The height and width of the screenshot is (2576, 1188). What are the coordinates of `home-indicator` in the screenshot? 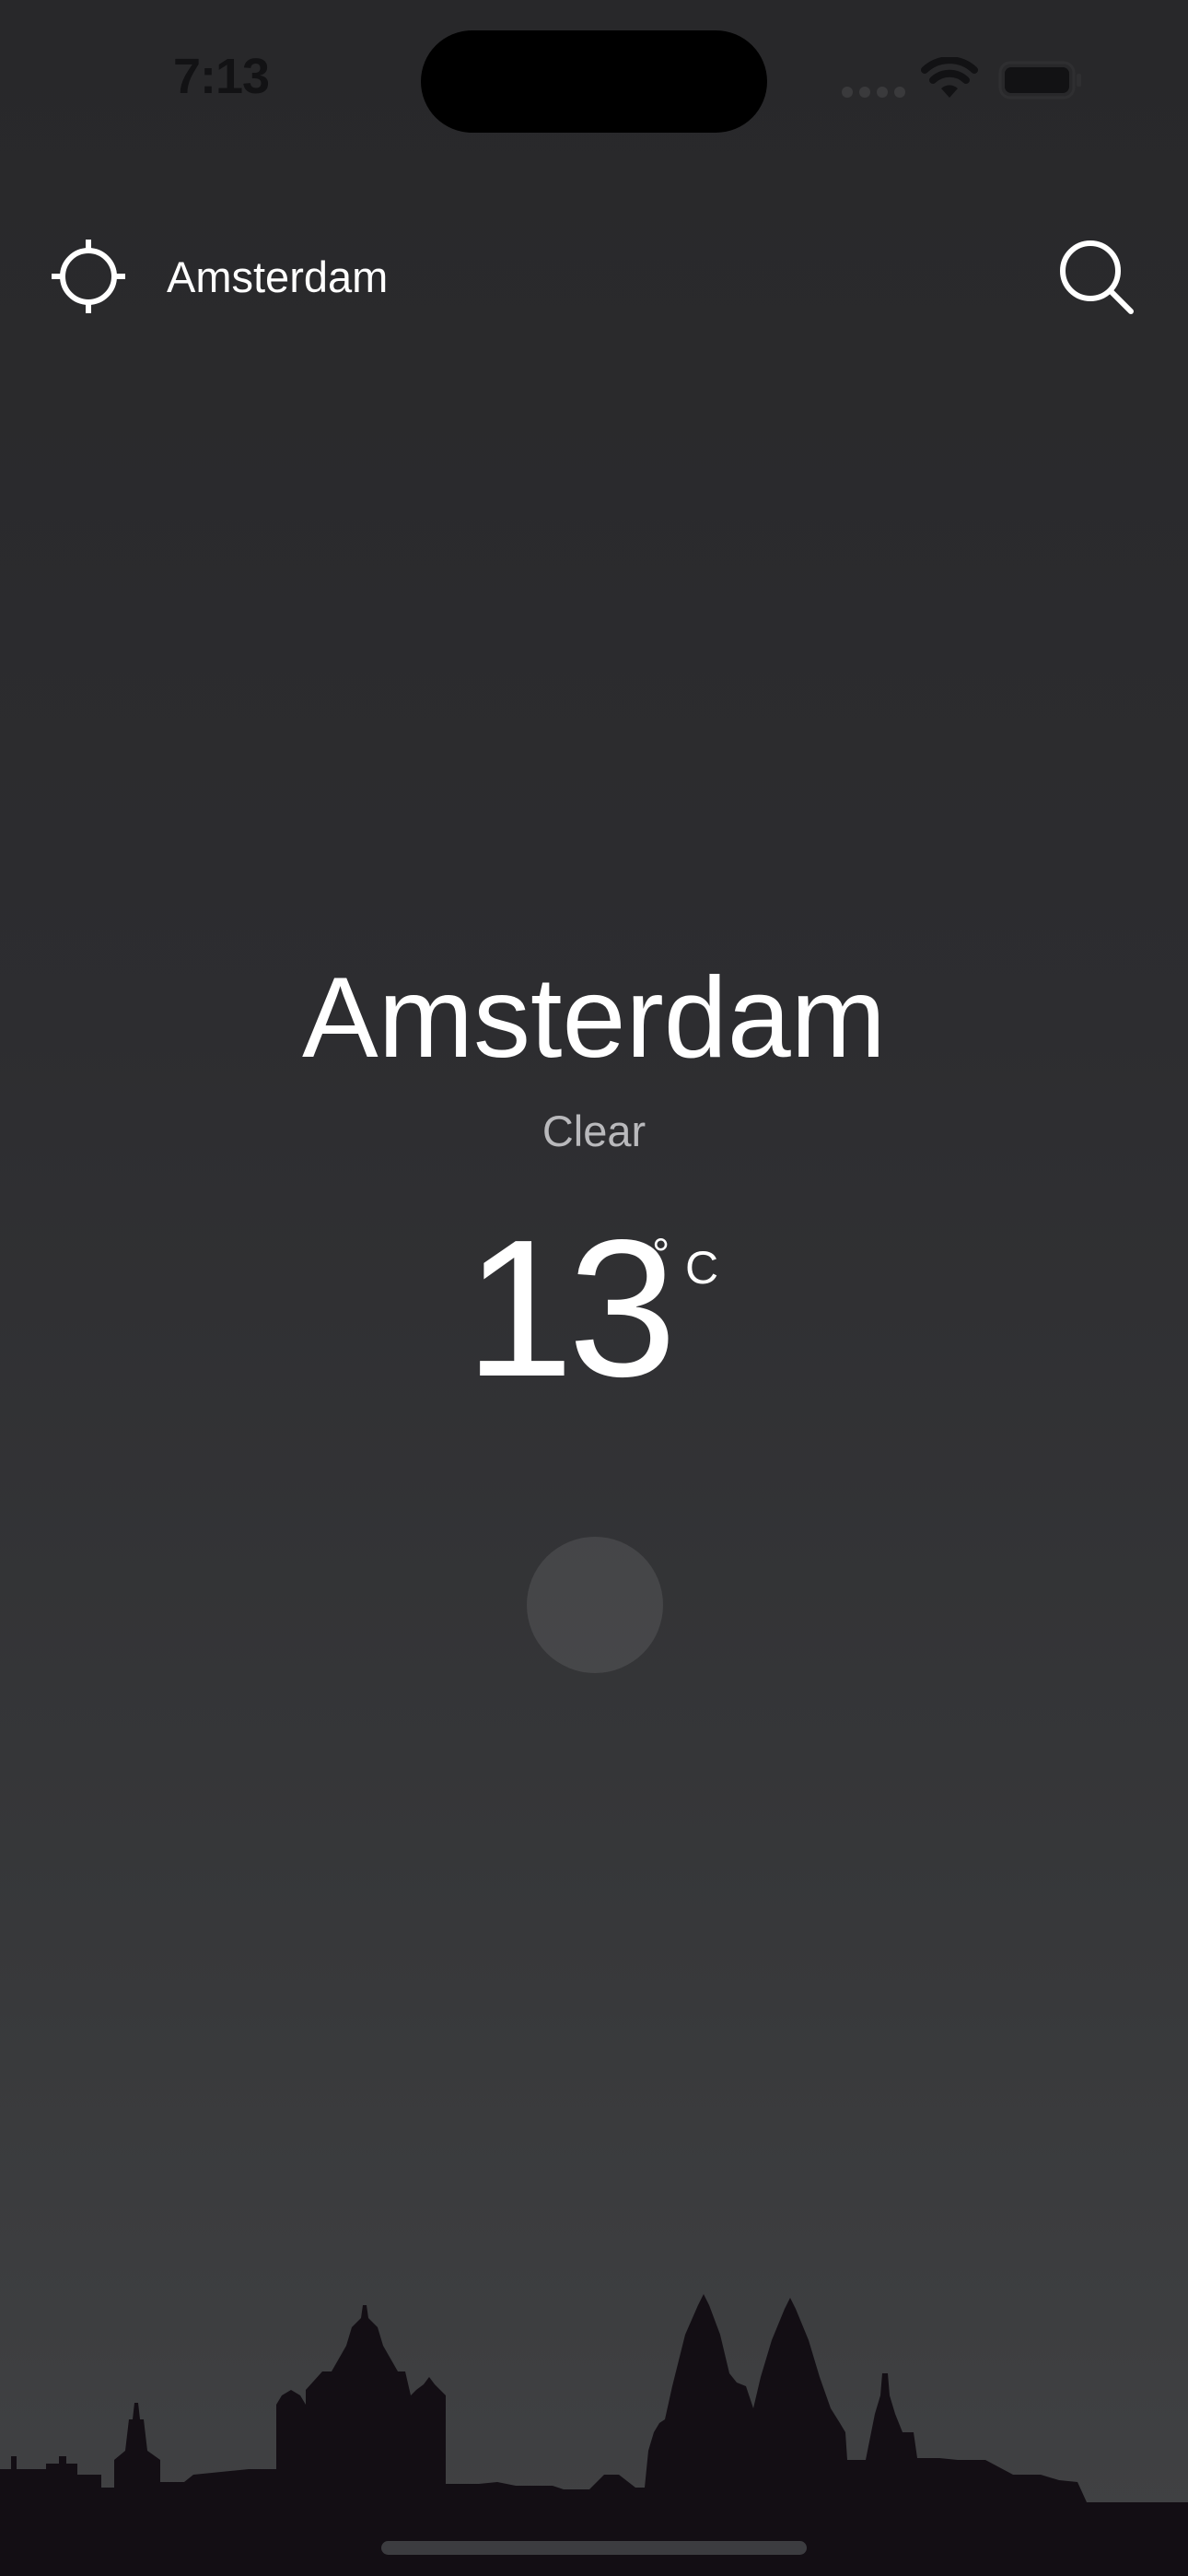 It's located at (594, 2548).